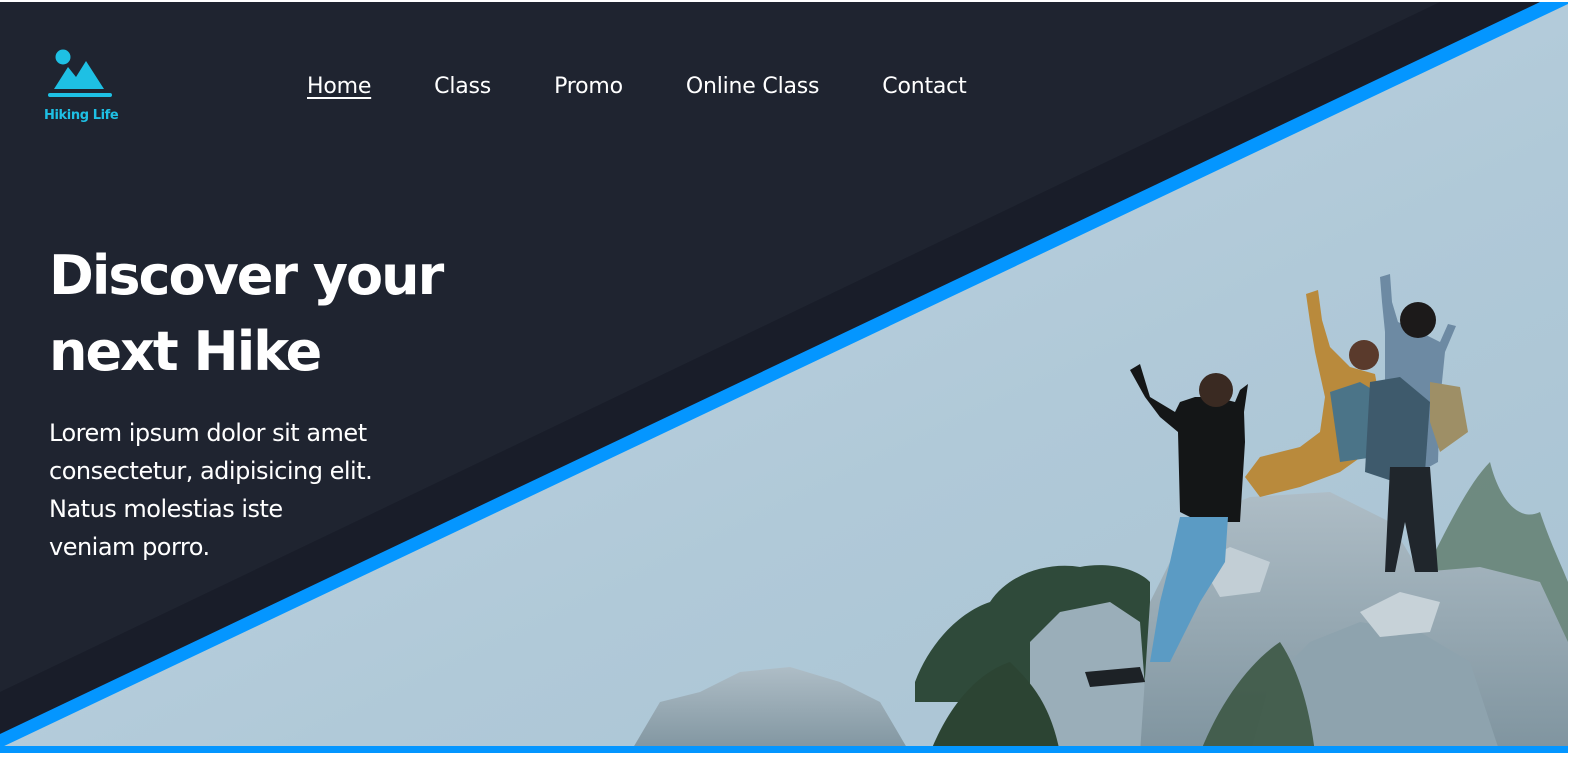  What do you see at coordinates (462, 86) in the screenshot?
I see `nav-item-class: Class` at bounding box center [462, 86].